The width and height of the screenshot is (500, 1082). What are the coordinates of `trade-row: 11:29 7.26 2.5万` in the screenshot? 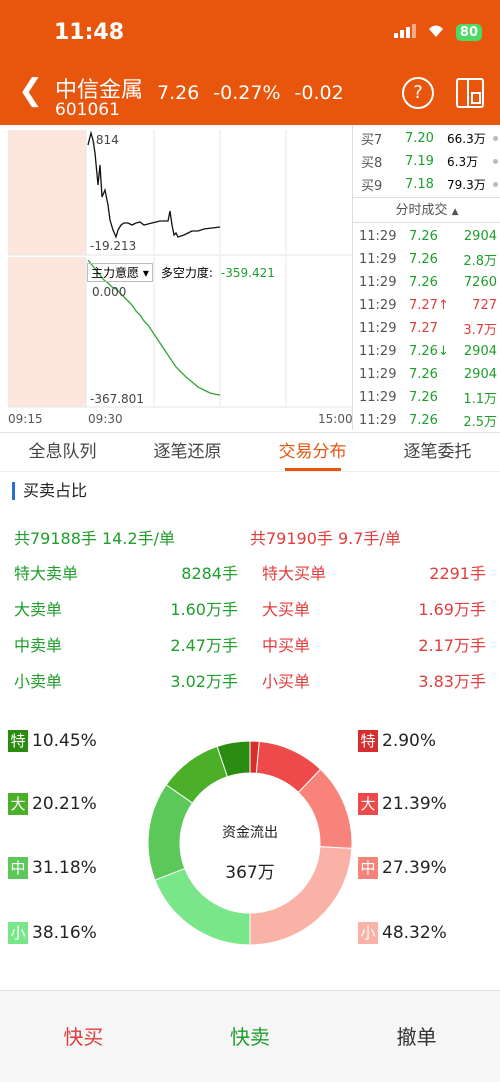 It's located at (426, 420).